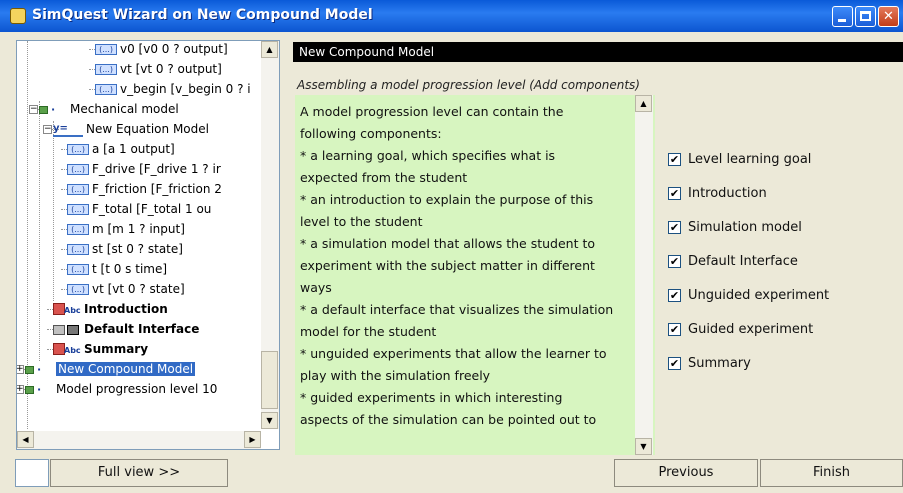  Describe the element at coordinates (18, 16) in the screenshot. I see `app-icon` at that location.